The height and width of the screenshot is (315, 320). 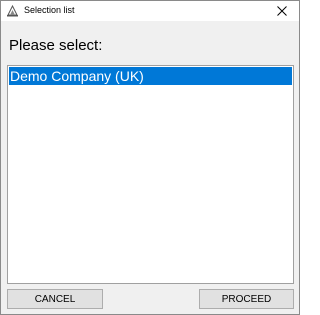 I want to click on prompt-label: Please select:, so click(x=56, y=45).